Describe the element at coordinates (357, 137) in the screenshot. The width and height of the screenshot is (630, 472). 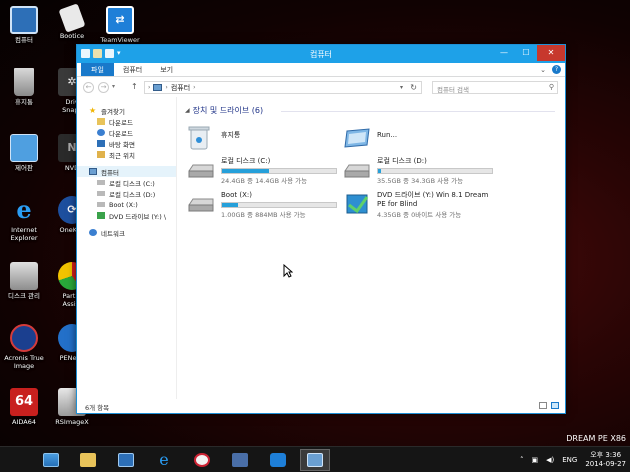
I see `run-icon` at that location.